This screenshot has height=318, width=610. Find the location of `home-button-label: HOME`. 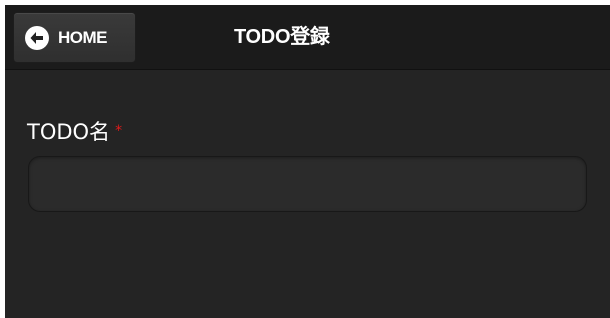

home-button-label: HOME is located at coordinates (83, 37).